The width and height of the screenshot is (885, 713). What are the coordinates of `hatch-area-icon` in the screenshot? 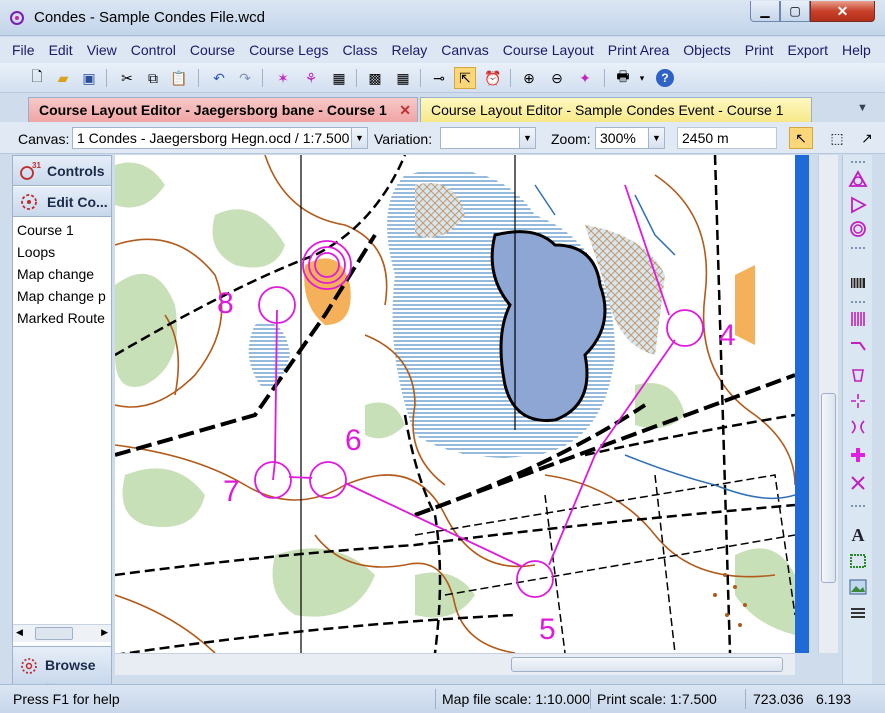 It's located at (858, 319).